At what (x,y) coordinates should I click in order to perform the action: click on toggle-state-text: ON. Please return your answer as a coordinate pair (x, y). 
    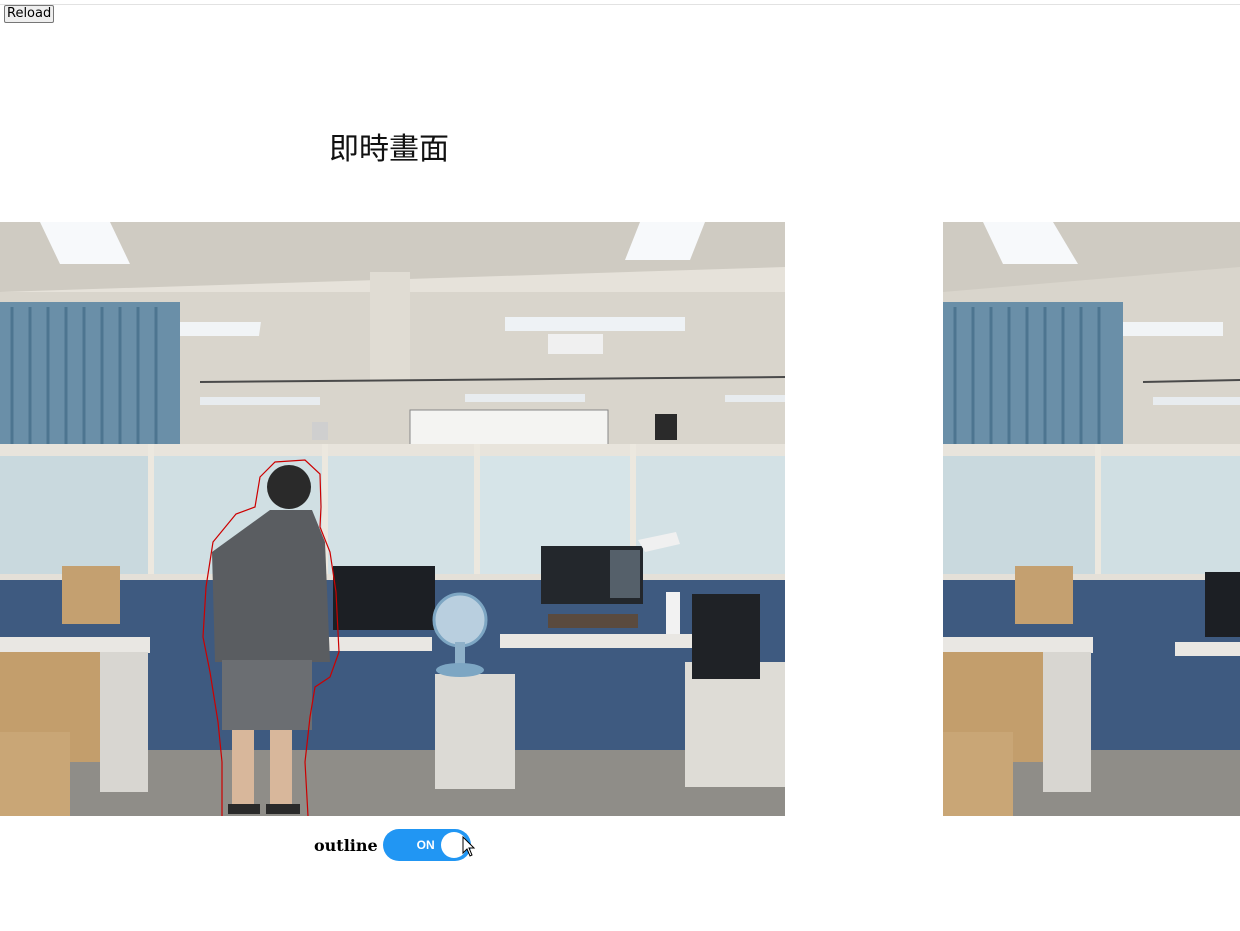
    Looking at the image, I should click on (425, 845).